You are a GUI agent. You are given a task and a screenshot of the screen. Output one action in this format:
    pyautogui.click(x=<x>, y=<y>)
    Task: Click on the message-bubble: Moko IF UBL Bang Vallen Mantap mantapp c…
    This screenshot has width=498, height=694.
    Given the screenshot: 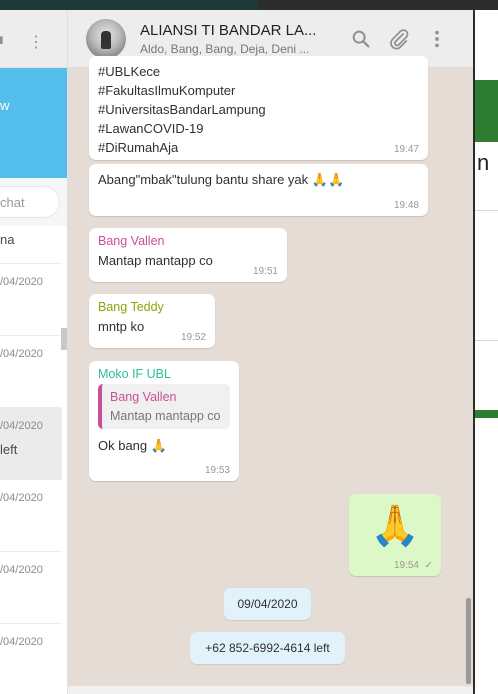 What is the action you would take?
    pyautogui.click(x=164, y=421)
    